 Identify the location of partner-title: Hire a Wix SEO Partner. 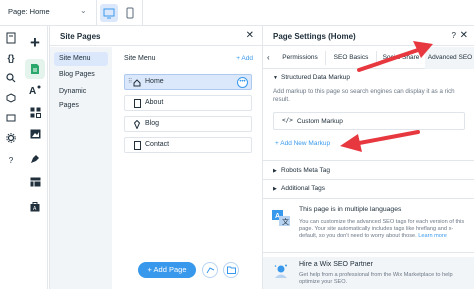
(336, 264).